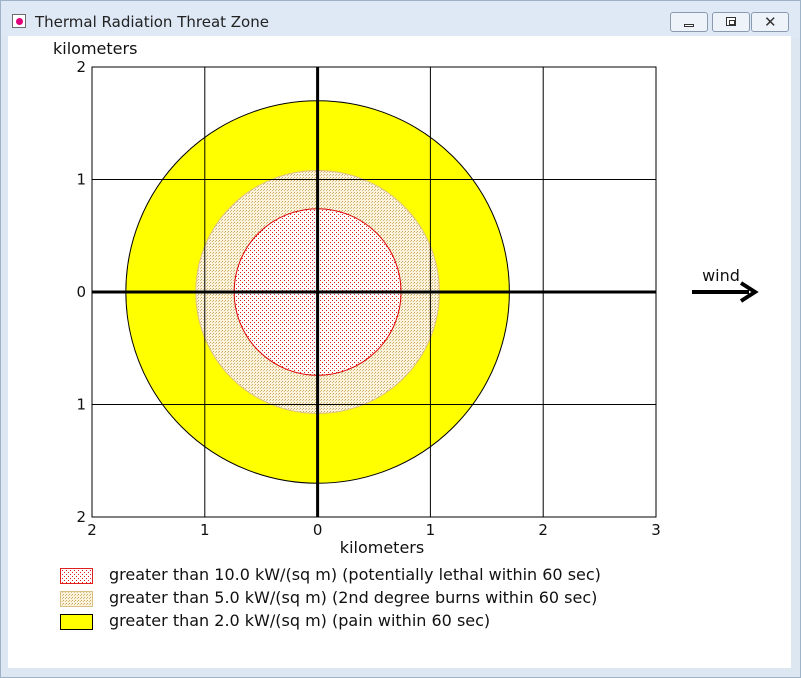  Describe the element at coordinates (725, 292) in the screenshot. I see `wind-arrow-icon` at that location.